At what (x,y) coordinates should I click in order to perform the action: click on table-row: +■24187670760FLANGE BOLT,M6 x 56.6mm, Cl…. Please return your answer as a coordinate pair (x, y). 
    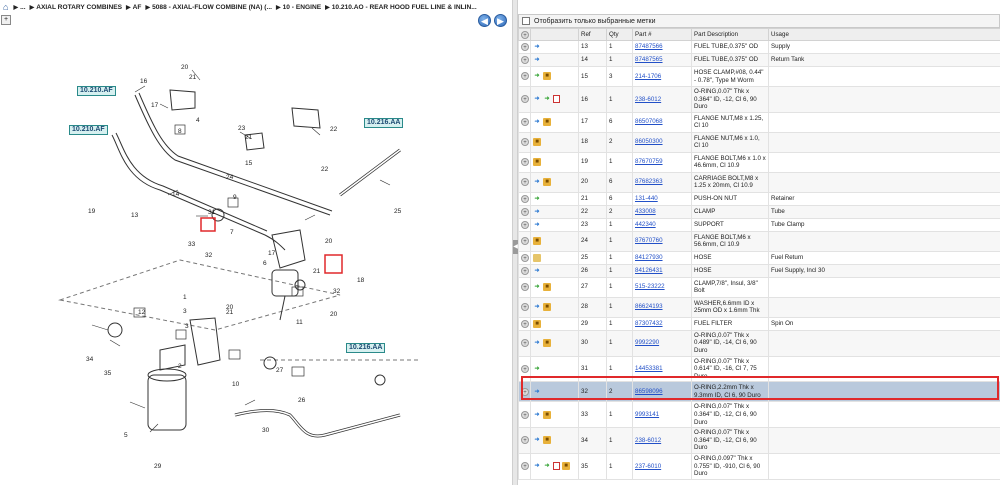
    Looking at the image, I should click on (759, 241).